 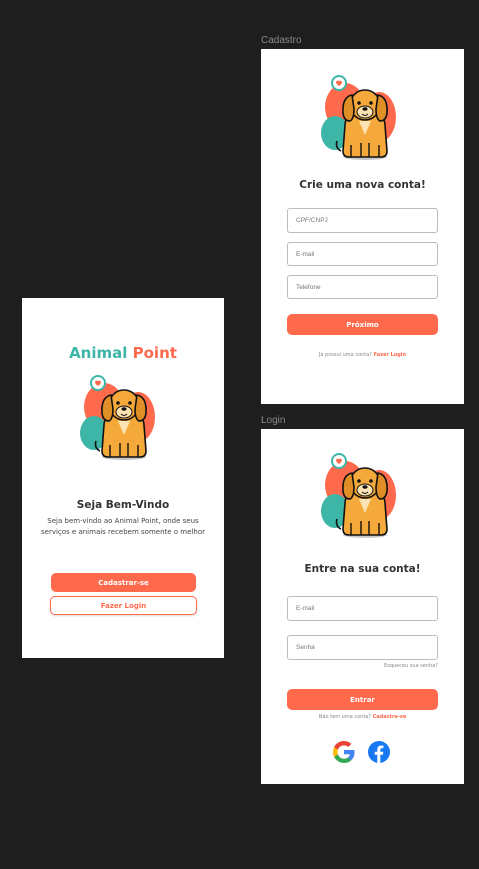 I want to click on cadastro-title: Crie uma nova conta!, so click(x=362, y=185).